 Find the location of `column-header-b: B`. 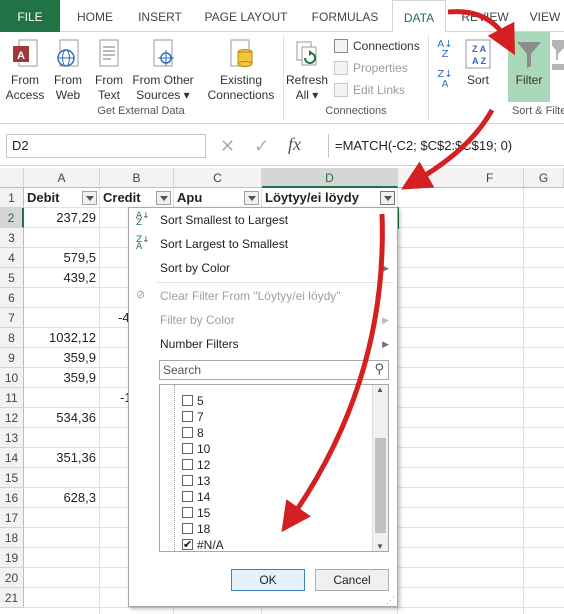

column-header-b: B is located at coordinates (137, 178).